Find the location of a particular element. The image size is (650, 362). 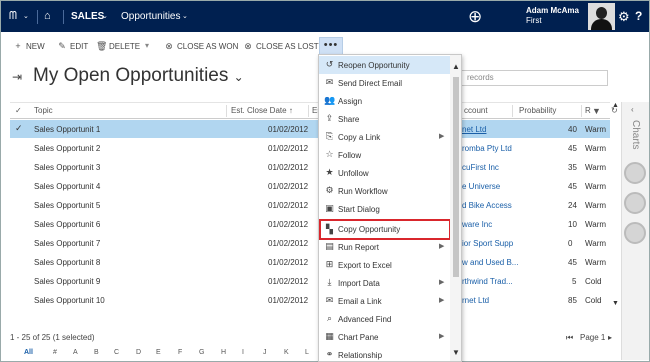

workflow-icon: ⚙ is located at coordinates (329, 190).